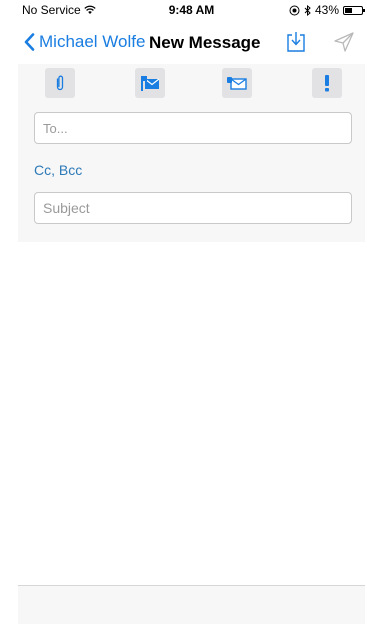 This screenshot has height=624, width=367. Describe the element at coordinates (9, 312) in the screenshot. I see `left-edge` at that location.